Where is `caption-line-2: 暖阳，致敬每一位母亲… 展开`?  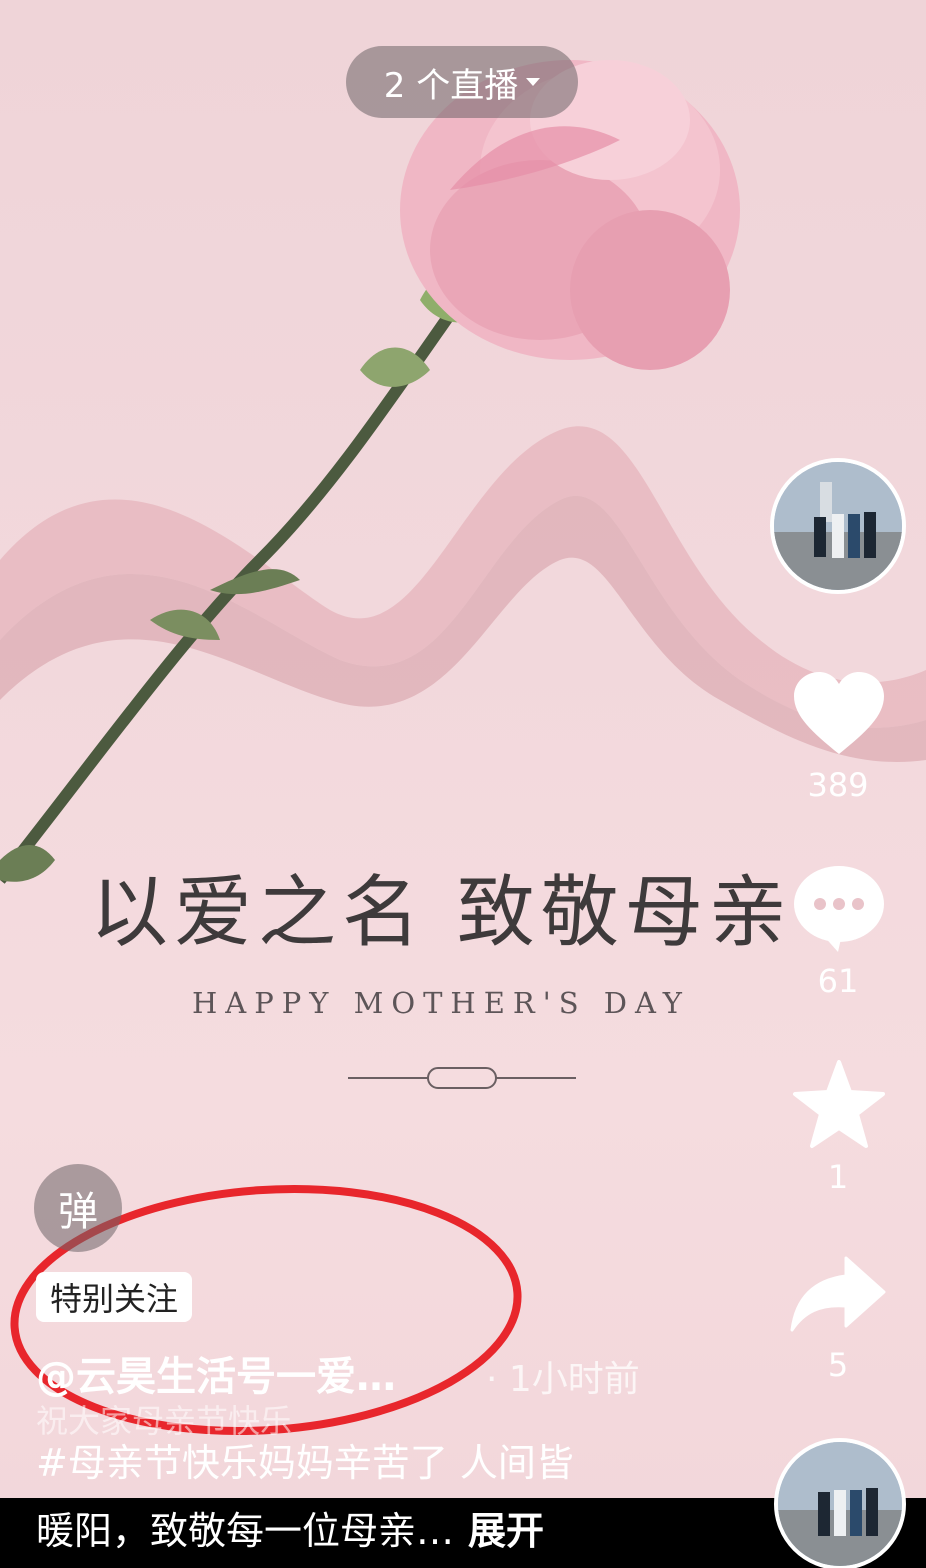 caption-line-2: 暖阳，致敬每一位母亲… 展开 is located at coordinates (290, 1527).